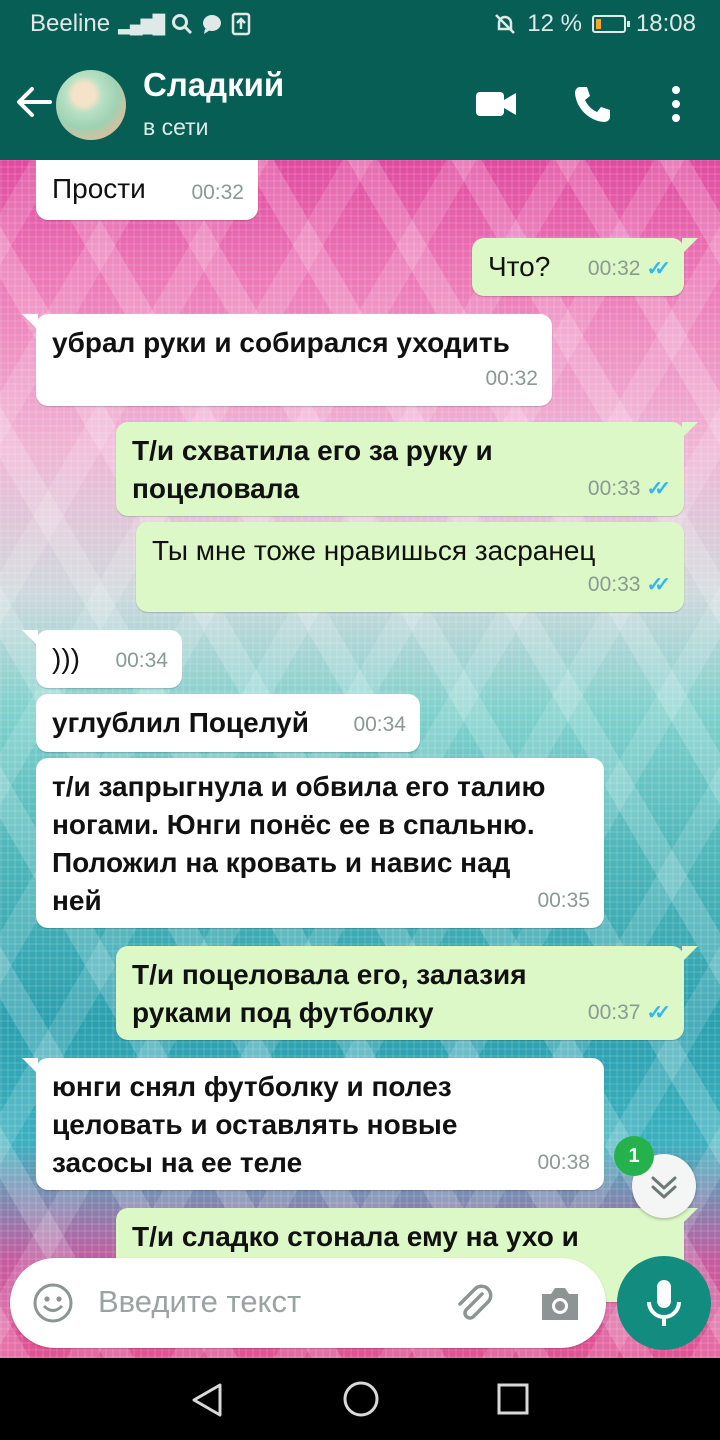 This screenshot has height=1440, width=720. What do you see at coordinates (91, 105) in the screenshot?
I see `avatar` at bounding box center [91, 105].